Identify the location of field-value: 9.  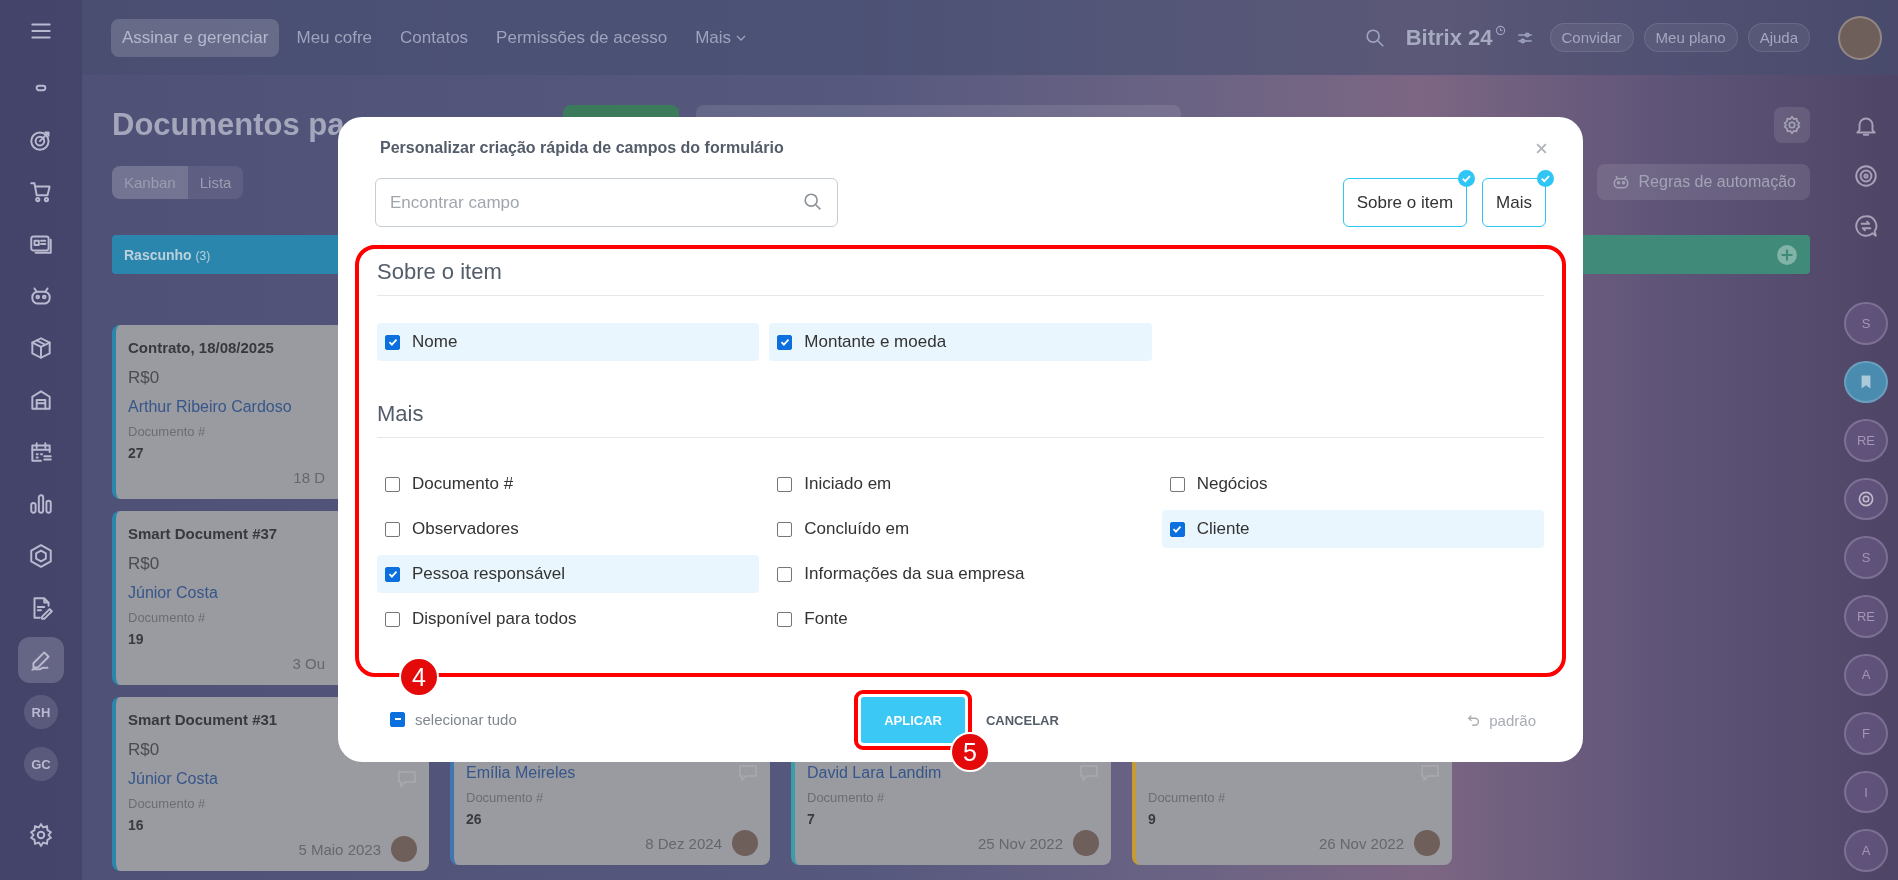
(1152, 819).